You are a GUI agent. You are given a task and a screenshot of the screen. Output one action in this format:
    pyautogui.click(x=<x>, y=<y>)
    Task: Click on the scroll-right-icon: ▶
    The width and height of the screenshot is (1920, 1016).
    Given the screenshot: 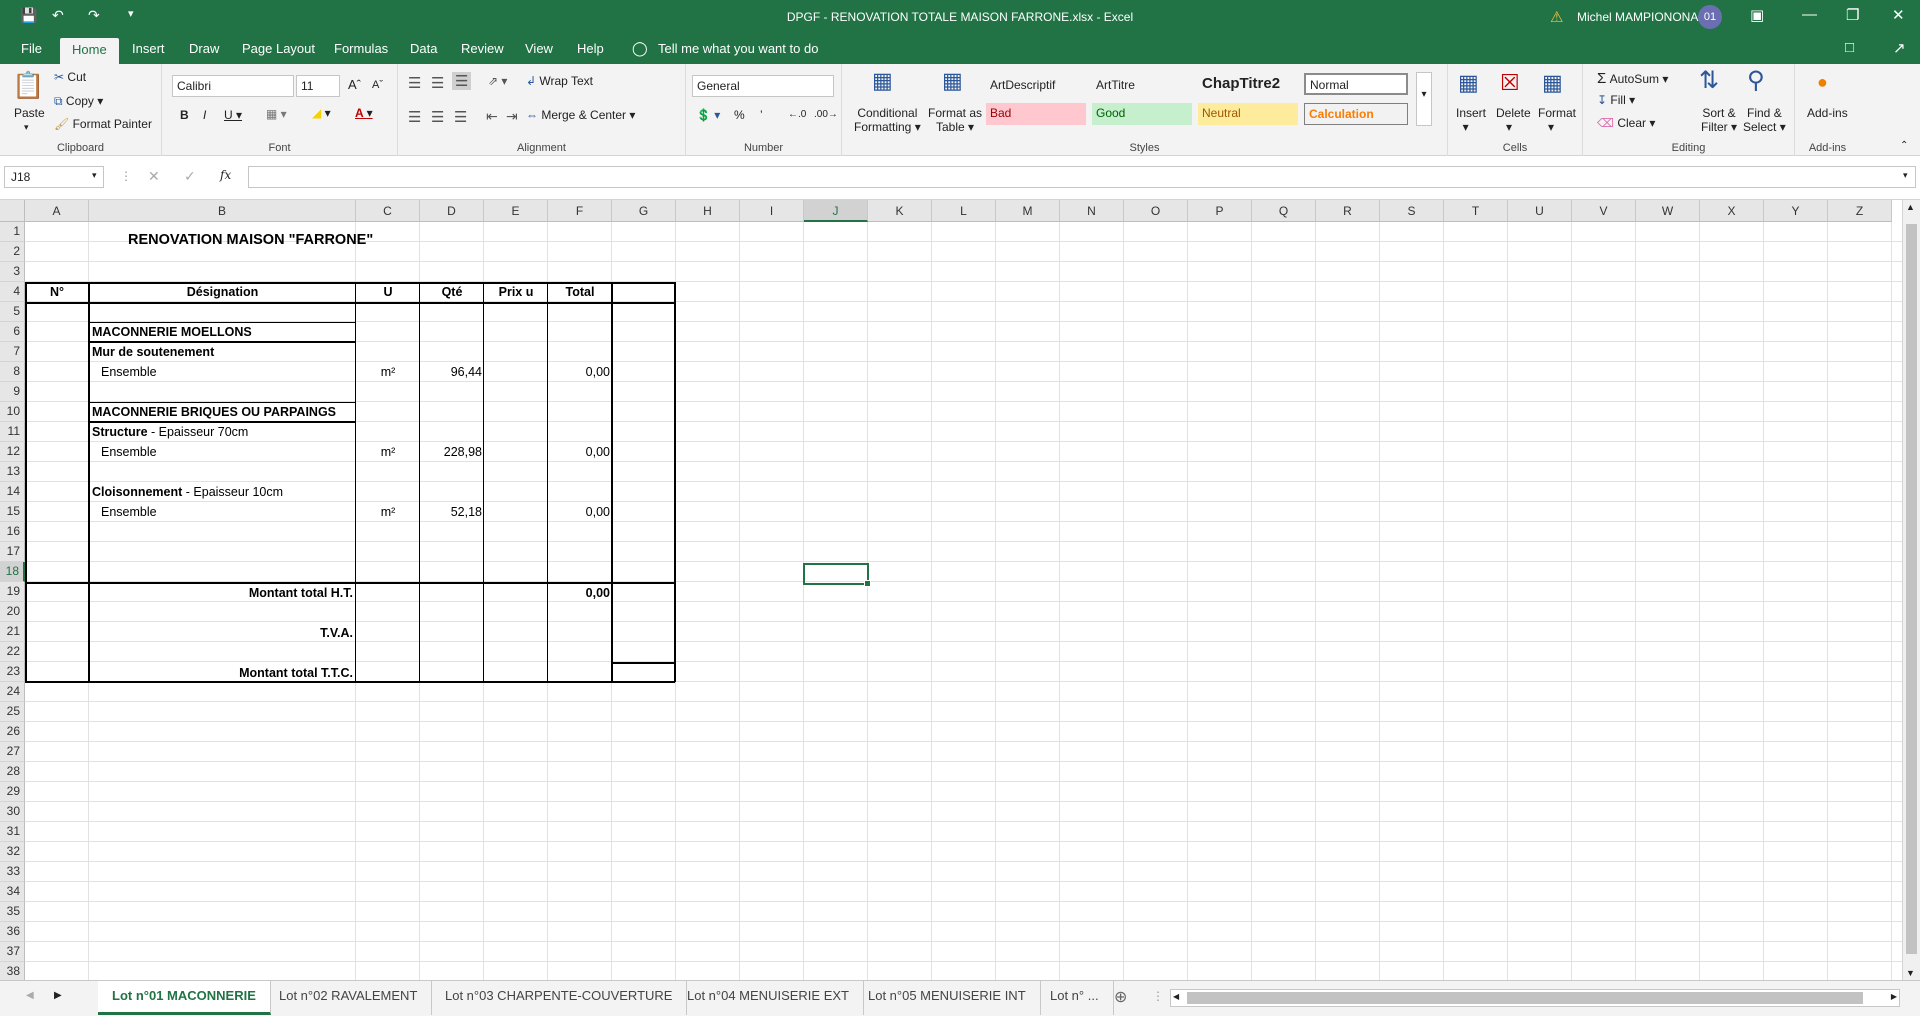 What is the action you would take?
    pyautogui.click(x=1894, y=996)
    